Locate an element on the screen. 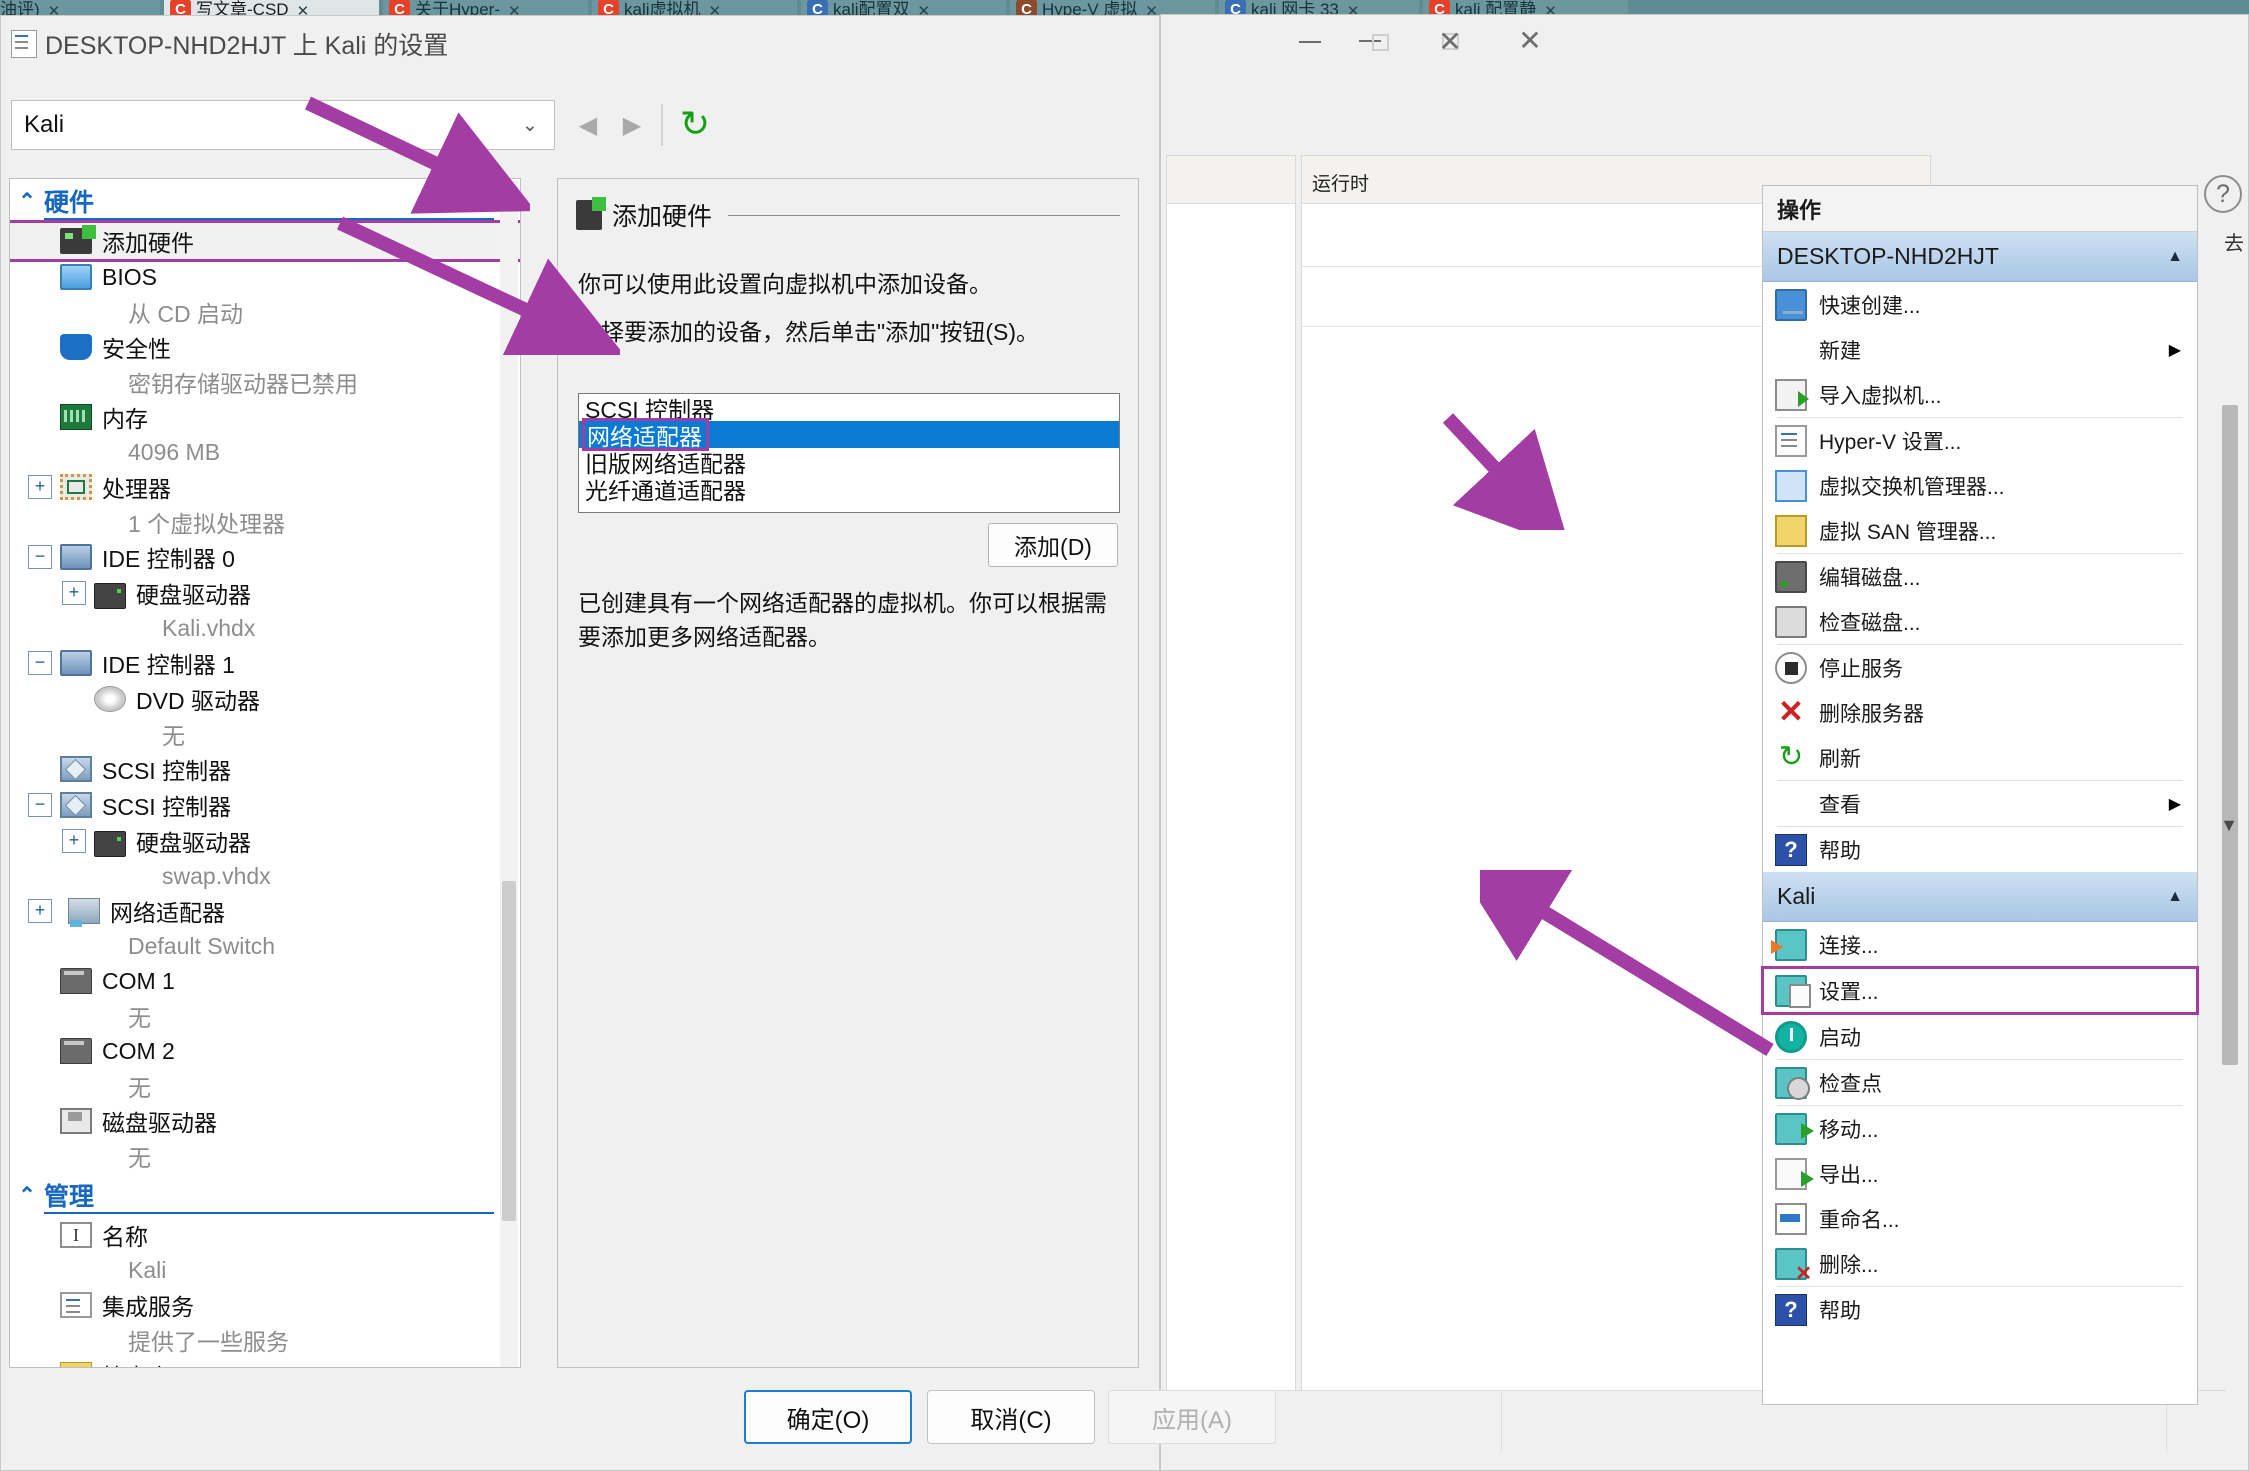 The width and height of the screenshot is (2249, 1471). action-item: 新建 ▶ is located at coordinates (1980, 349).